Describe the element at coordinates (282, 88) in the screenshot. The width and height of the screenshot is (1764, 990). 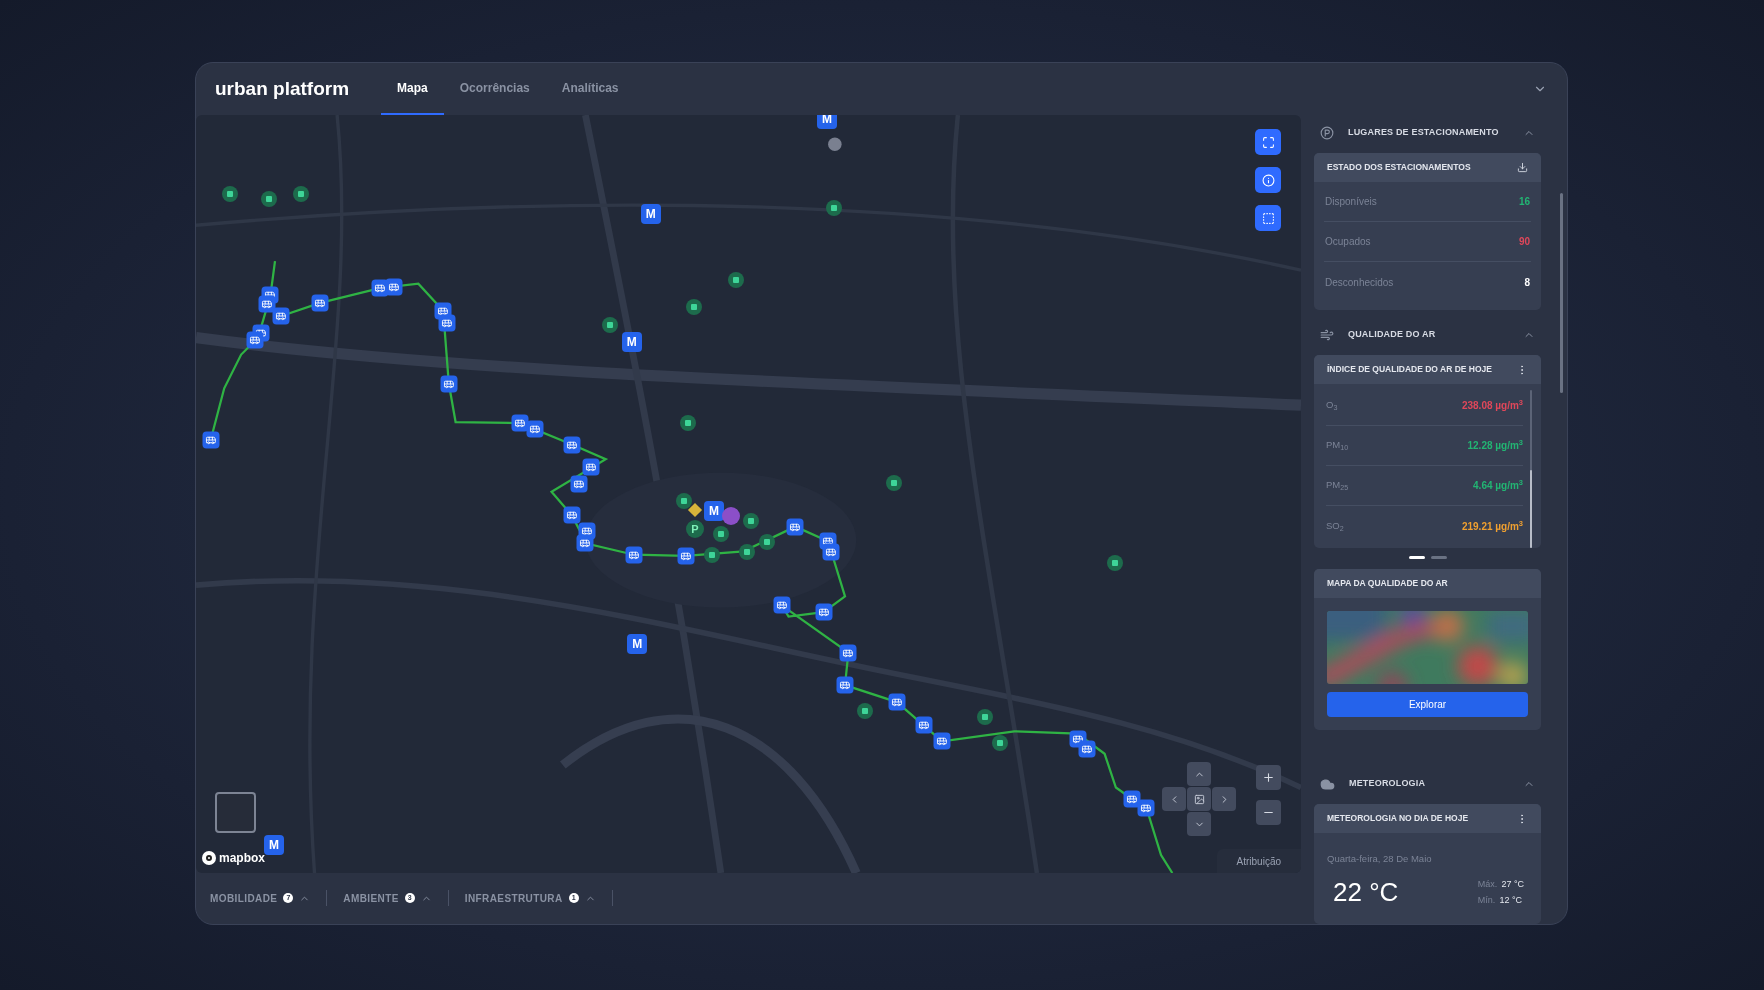
I see `app-logo: urban platform` at that location.